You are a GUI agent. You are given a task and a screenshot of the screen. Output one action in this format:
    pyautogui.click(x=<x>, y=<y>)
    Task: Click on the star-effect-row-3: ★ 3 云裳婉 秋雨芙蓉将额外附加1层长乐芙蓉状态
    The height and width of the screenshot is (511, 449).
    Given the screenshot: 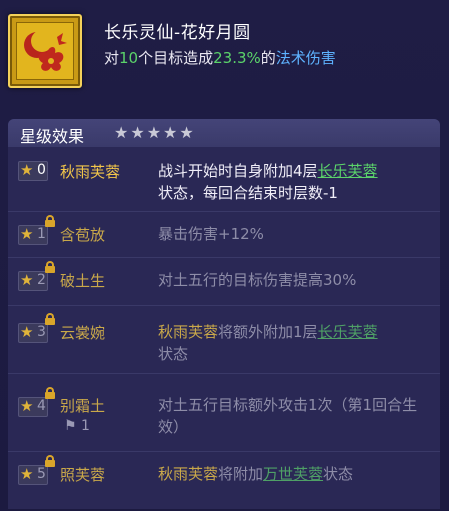 What is the action you would take?
    pyautogui.click(x=224, y=339)
    